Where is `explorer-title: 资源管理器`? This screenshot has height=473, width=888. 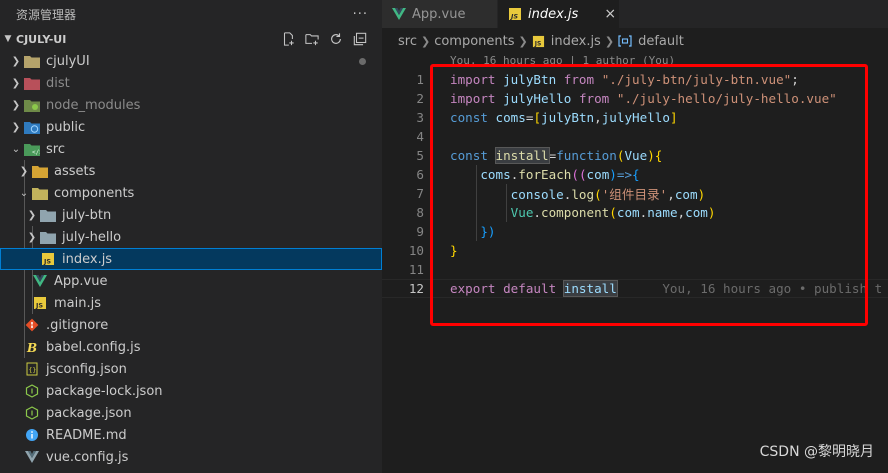
explorer-title: 资源管理器 is located at coordinates (46, 14).